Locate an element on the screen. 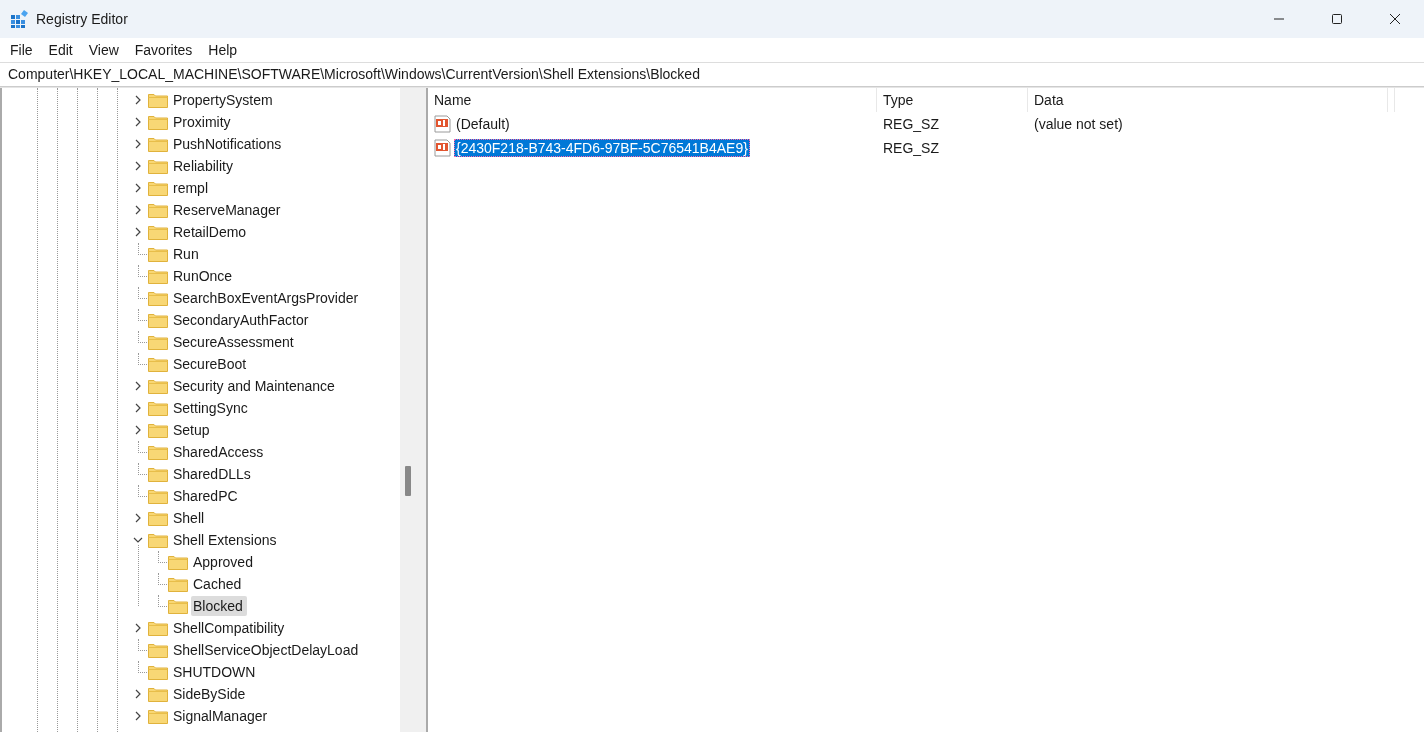 Image resolution: width=1424 pixels, height=732 pixels. tree-item: rempl is located at coordinates (191, 188).